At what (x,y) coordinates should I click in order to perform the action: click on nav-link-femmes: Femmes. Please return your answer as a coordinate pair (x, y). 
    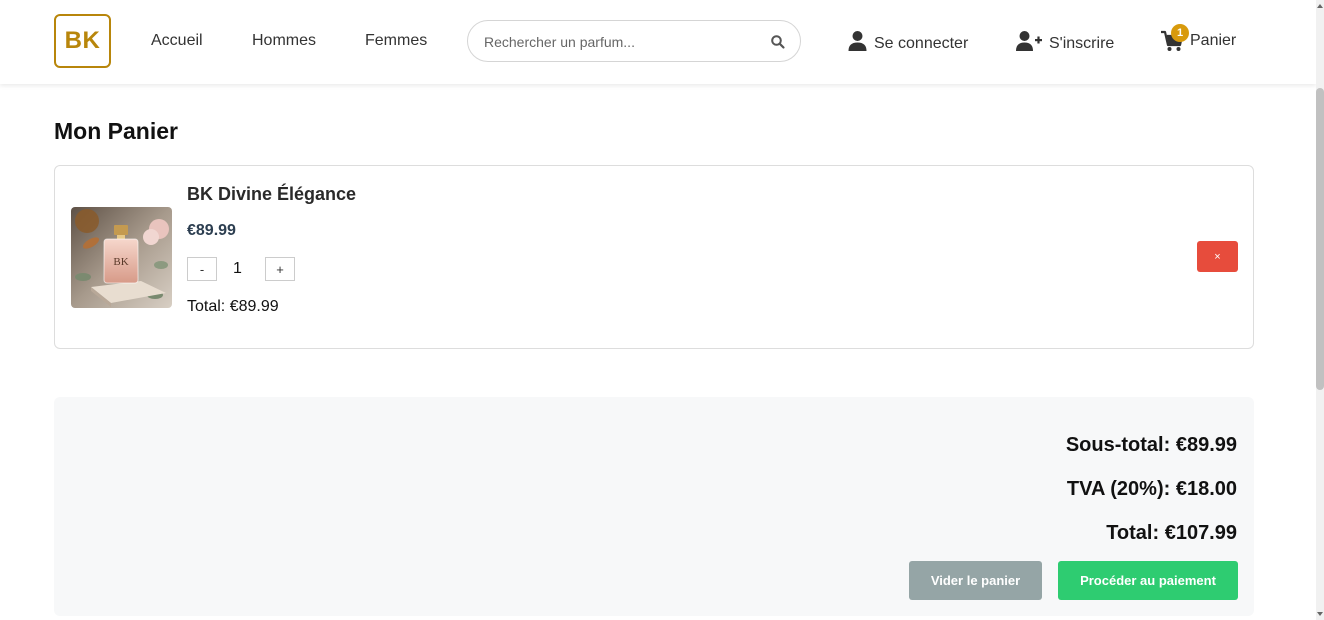
    Looking at the image, I should click on (396, 41).